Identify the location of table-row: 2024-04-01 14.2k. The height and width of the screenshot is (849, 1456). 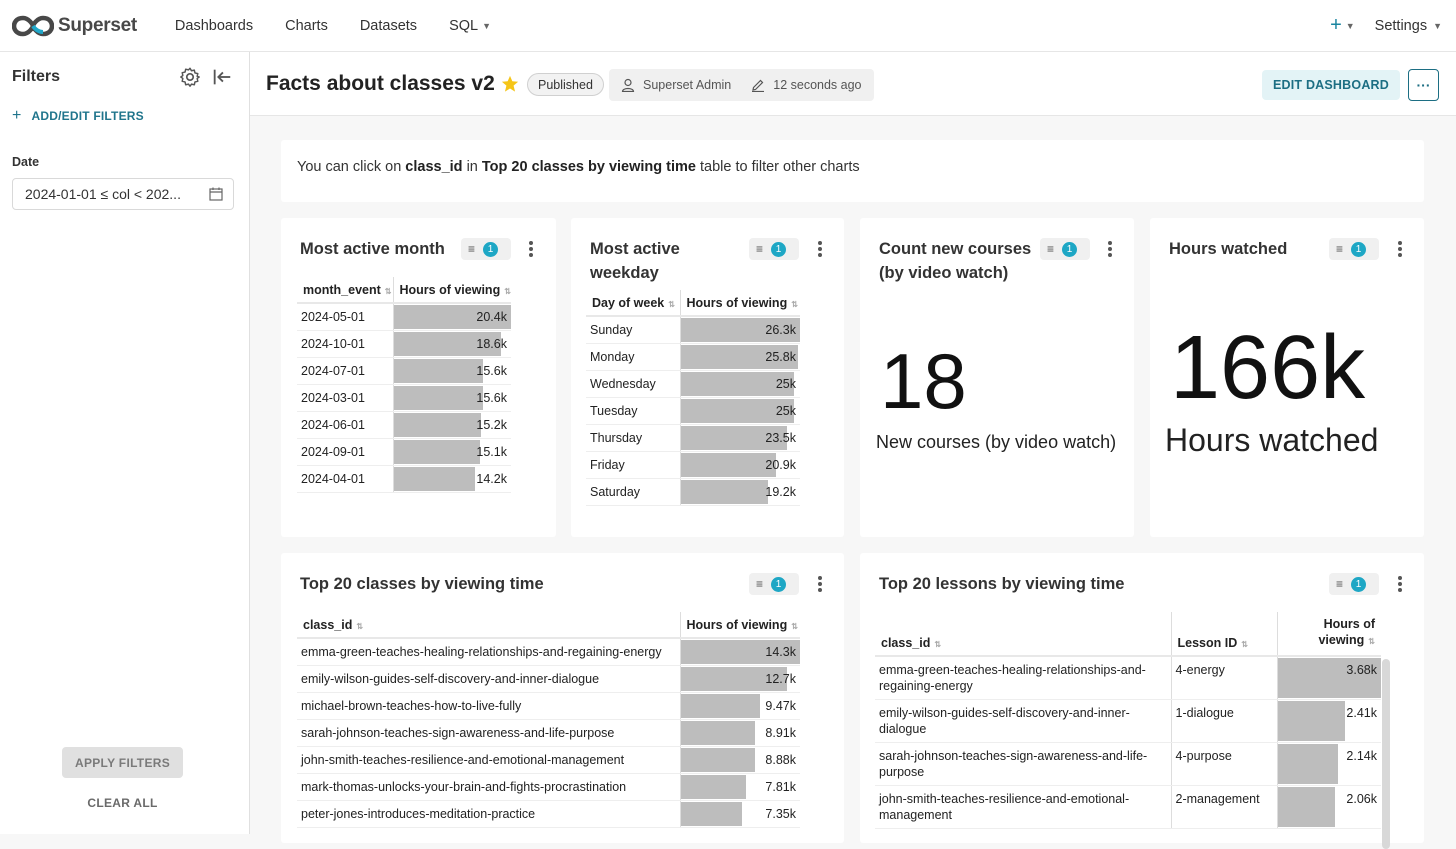
(404, 479).